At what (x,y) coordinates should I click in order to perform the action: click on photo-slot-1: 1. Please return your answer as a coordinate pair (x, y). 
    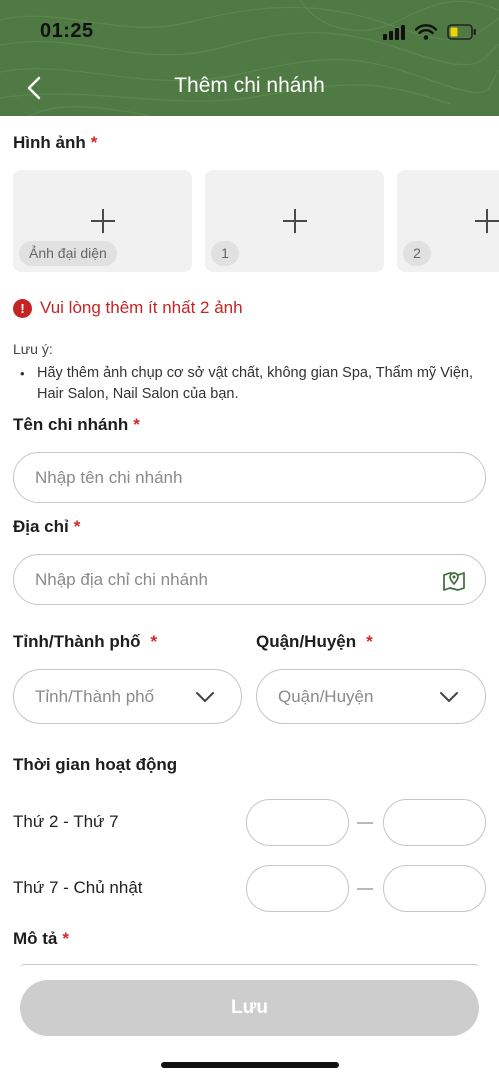
    Looking at the image, I should click on (294, 221).